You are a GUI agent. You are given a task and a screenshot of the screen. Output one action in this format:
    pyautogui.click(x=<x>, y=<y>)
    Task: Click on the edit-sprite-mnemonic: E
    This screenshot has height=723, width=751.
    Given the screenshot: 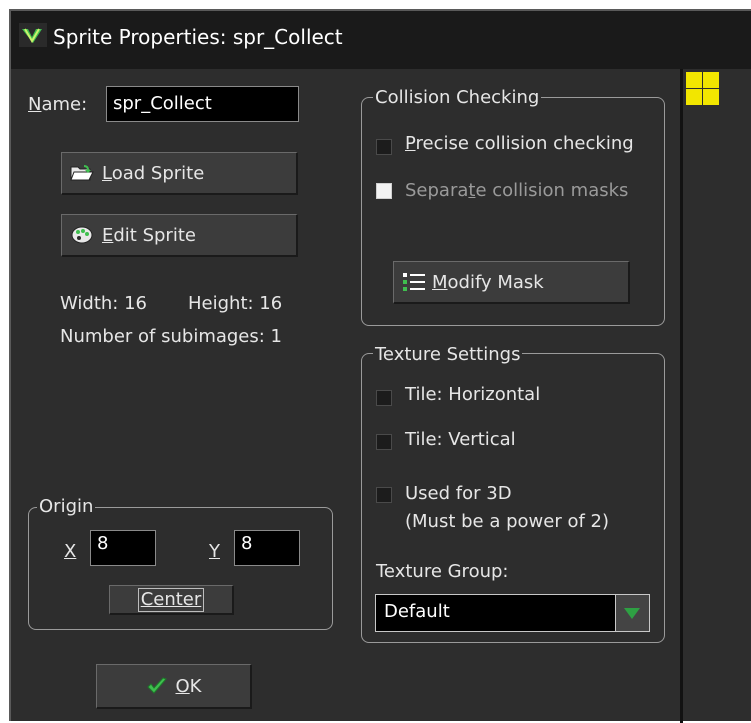 What is the action you would take?
    pyautogui.click(x=108, y=235)
    